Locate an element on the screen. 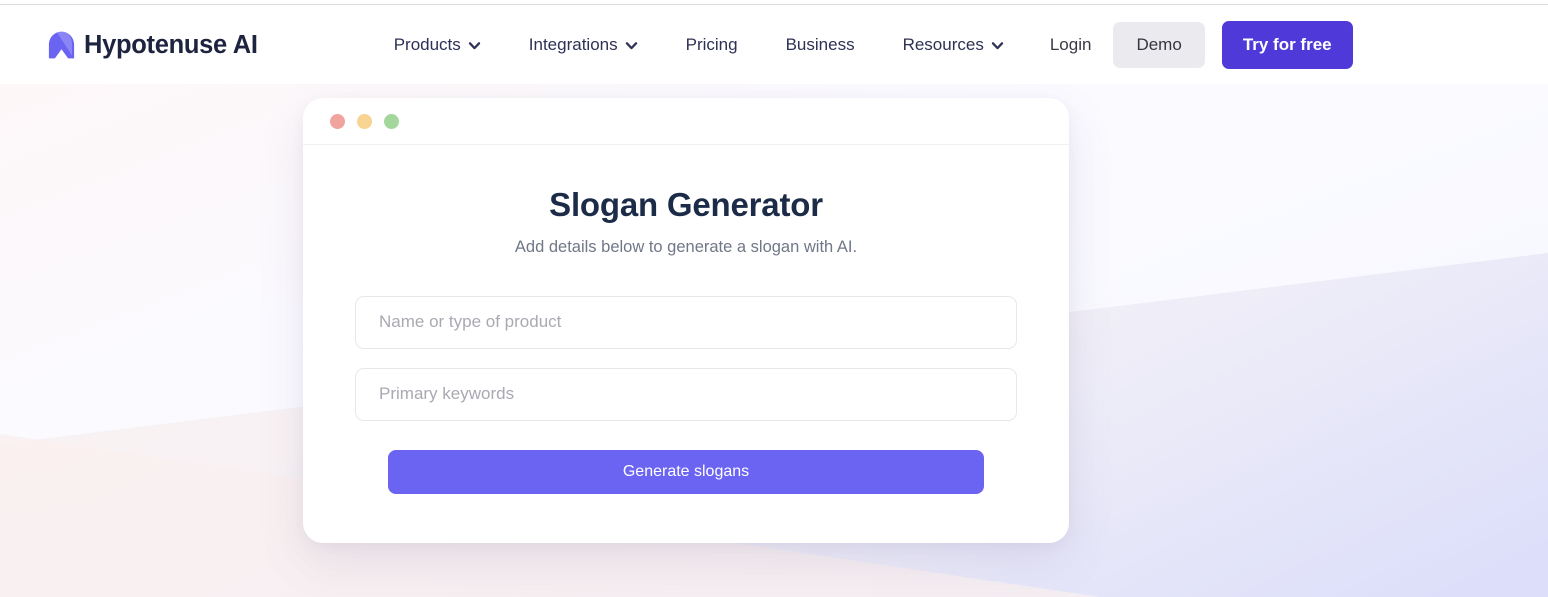 The image size is (1548, 597). nav-item-integrations: Integrations is located at coordinates (583, 45).